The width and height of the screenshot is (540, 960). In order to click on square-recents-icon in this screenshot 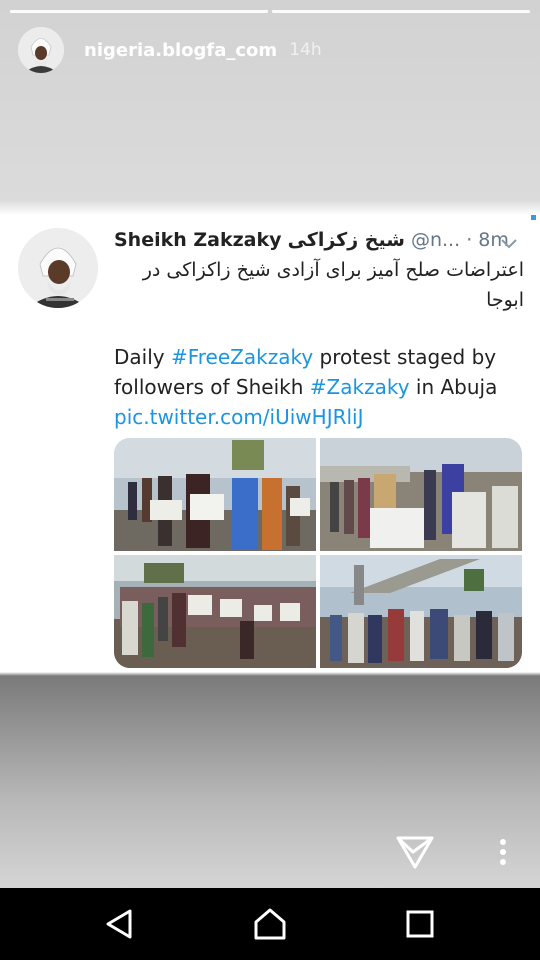, I will do `click(420, 924)`.